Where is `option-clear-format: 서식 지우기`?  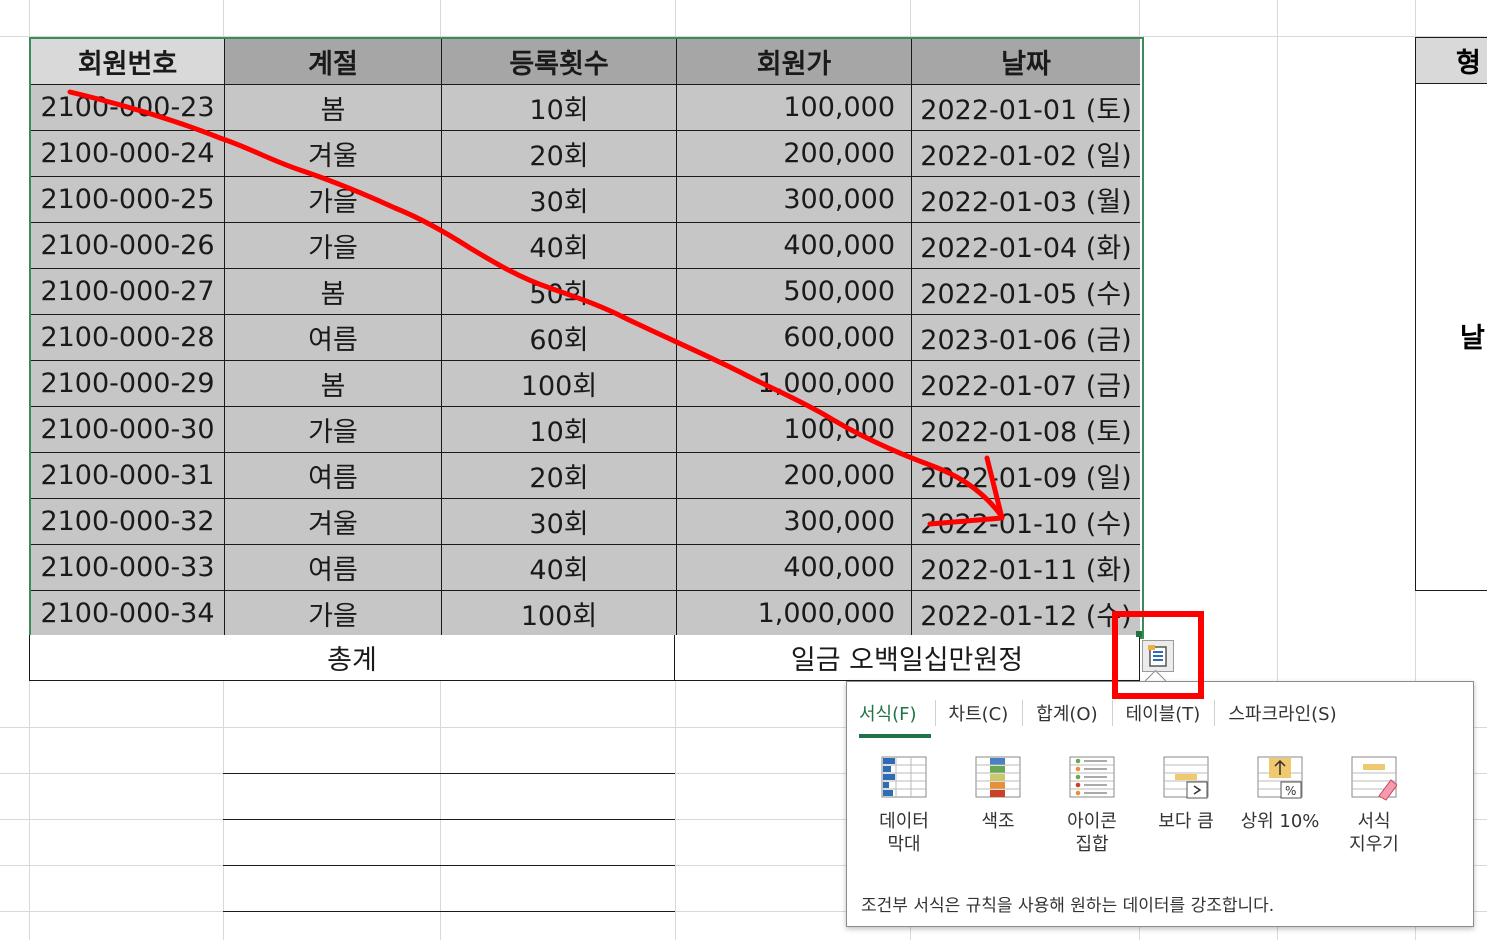
option-clear-format: 서식 지우기 is located at coordinates (1374, 806).